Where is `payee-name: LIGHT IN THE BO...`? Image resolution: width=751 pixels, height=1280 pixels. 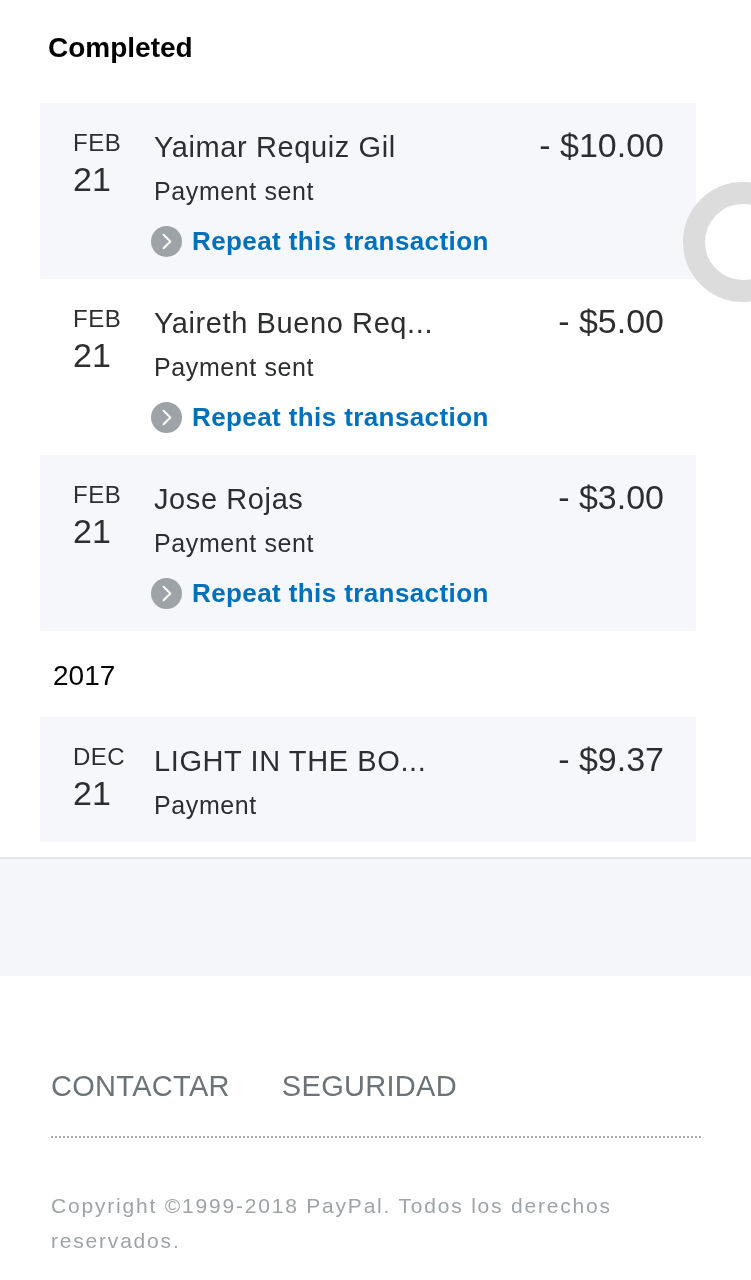 payee-name: LIGHT IN THE BO... is located at coordinates (290, 761).